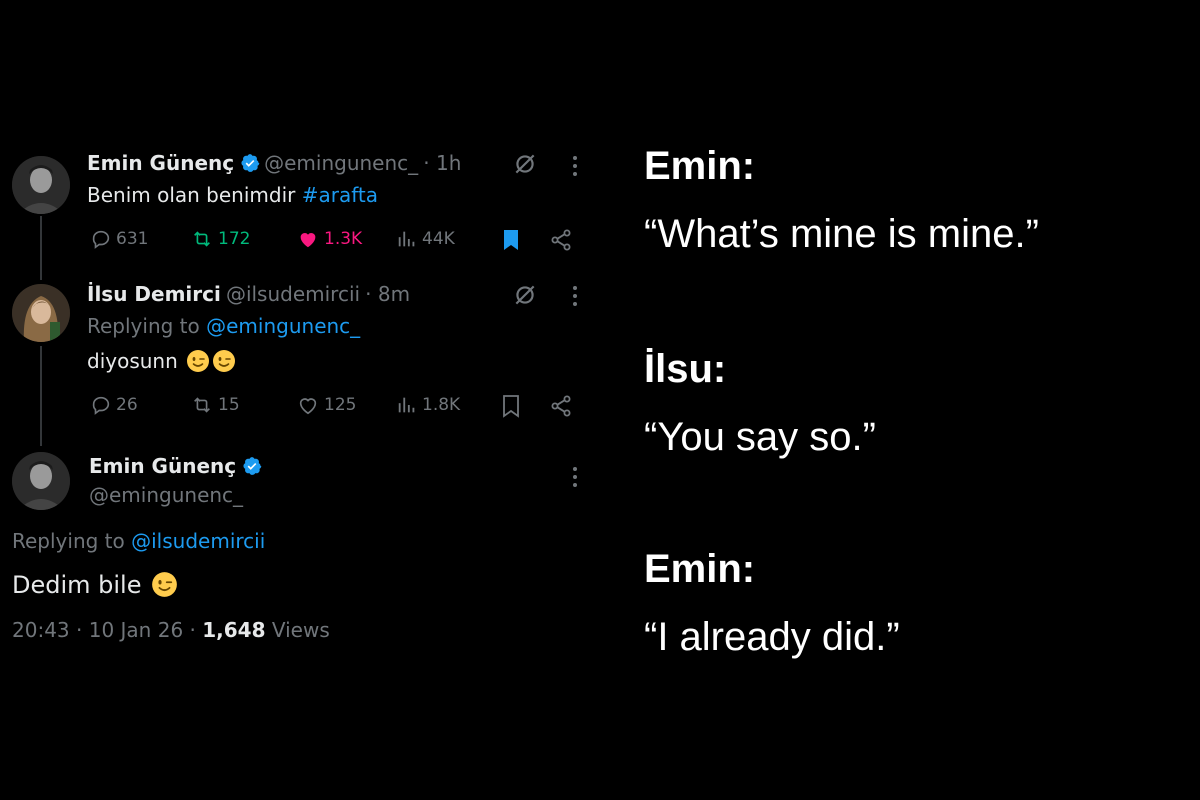 This screenshot has width=1200, height=800. I want to click on views-count: 44K, so click(438, 239).